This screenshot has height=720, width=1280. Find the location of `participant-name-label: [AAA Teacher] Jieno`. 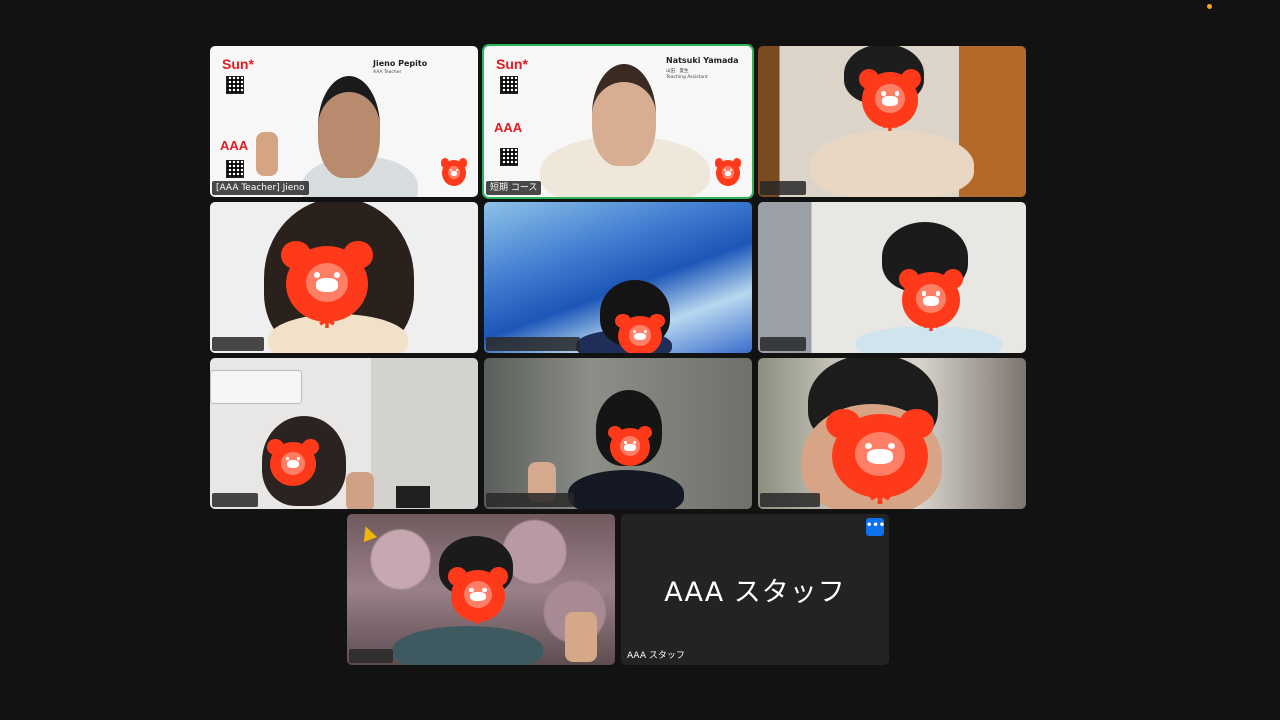

participant-name-label: [AAA Teacher] Jieno is located at coordinates (260, 188).